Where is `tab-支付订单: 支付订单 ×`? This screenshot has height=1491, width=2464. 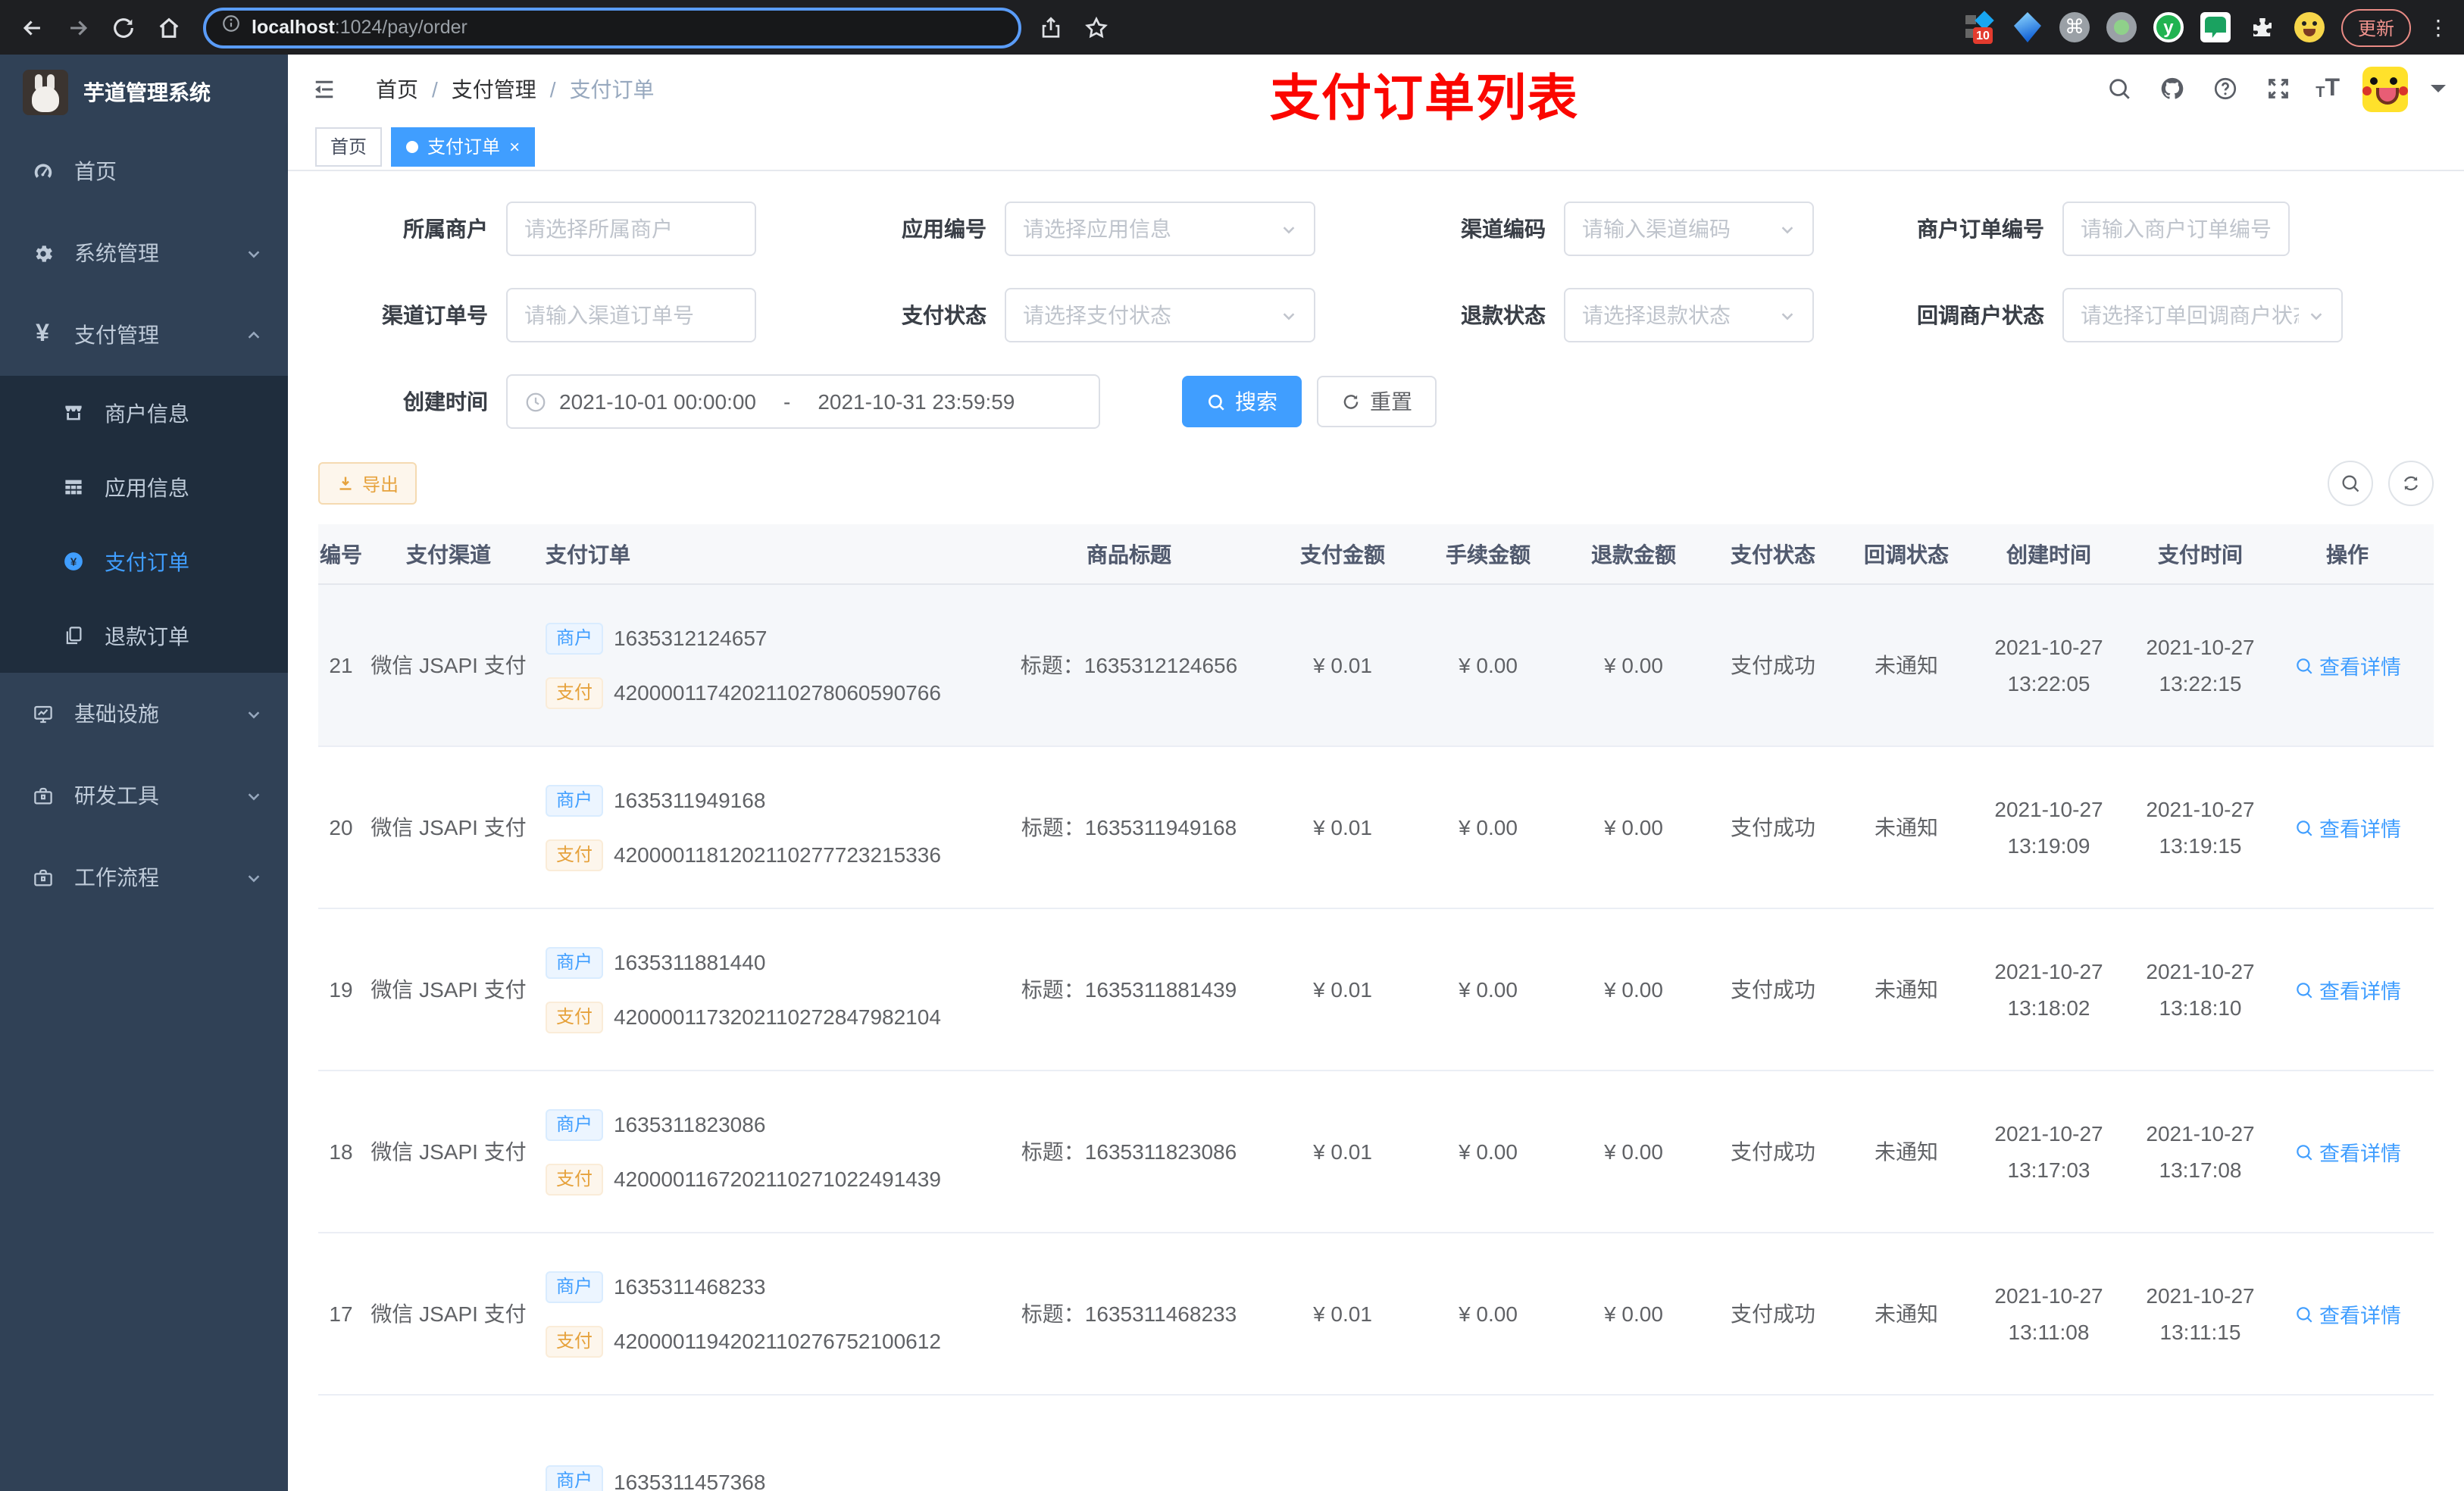 tab-支付订单: 支付订单 × is located at coordinates (463, 146).